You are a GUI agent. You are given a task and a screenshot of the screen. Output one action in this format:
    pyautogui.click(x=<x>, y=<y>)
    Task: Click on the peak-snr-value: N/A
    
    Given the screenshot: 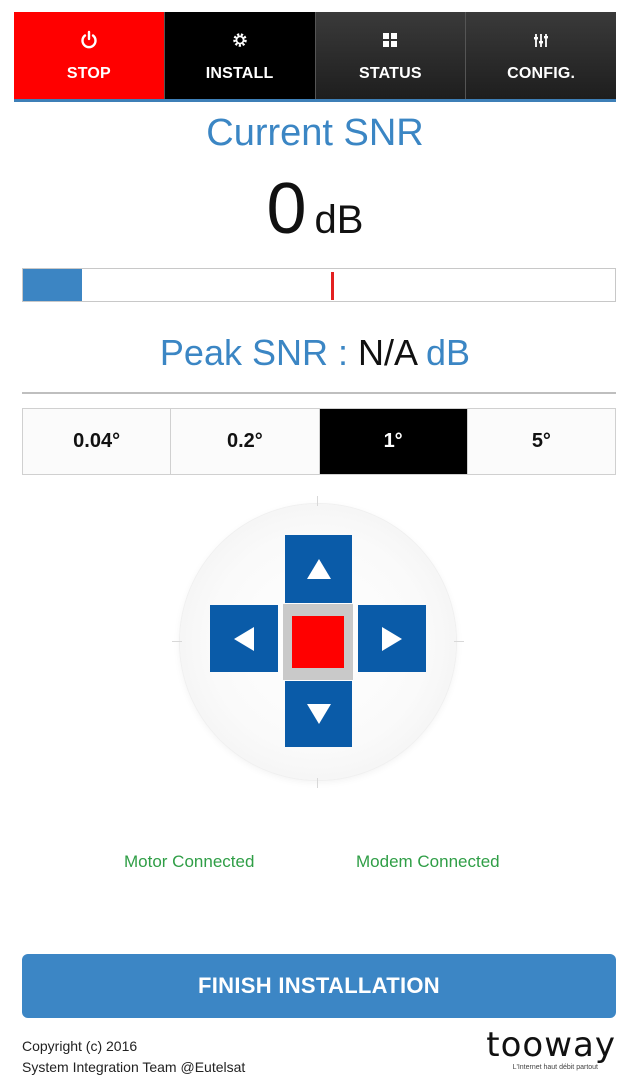 What is the action you would take?
    pyautogui.click(x=387, y=352)
    